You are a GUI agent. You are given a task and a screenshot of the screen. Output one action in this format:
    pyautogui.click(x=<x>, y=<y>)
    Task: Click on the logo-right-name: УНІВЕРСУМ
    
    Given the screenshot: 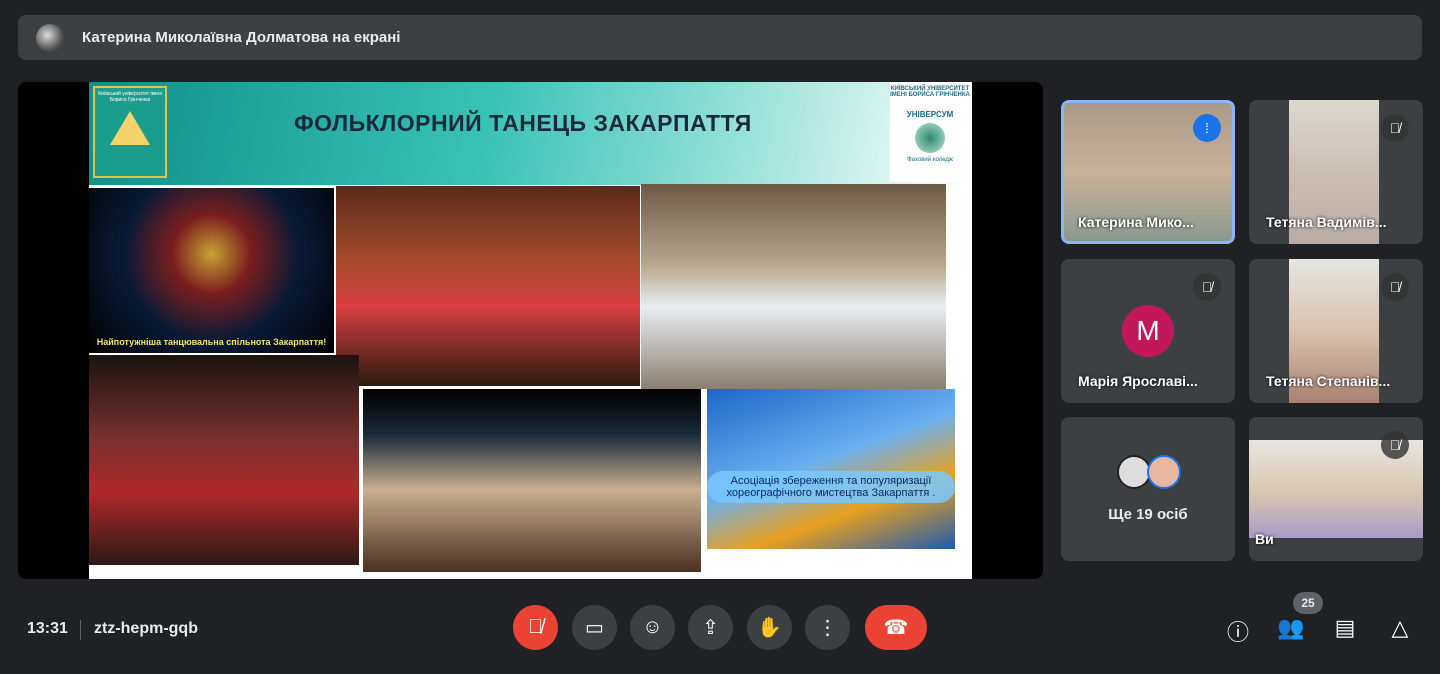 What is the action you would take?
    pyautogui.click(x=930, y=114)
    